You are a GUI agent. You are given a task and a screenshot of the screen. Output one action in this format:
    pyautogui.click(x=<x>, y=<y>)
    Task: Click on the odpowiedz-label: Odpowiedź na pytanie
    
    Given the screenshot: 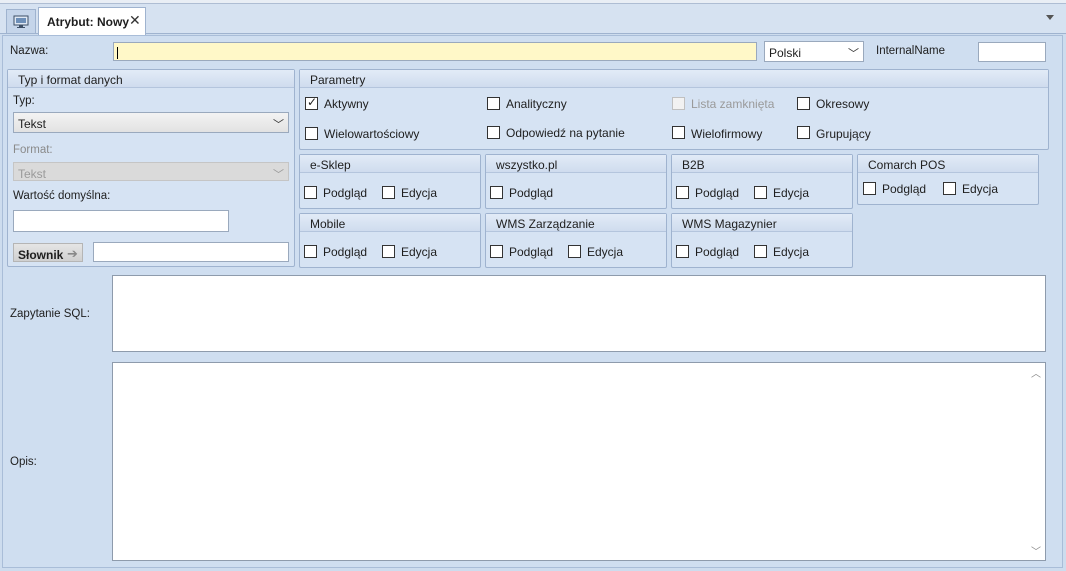 What is the action you would take?
    pyautogui.click(x=565, y=133)
    